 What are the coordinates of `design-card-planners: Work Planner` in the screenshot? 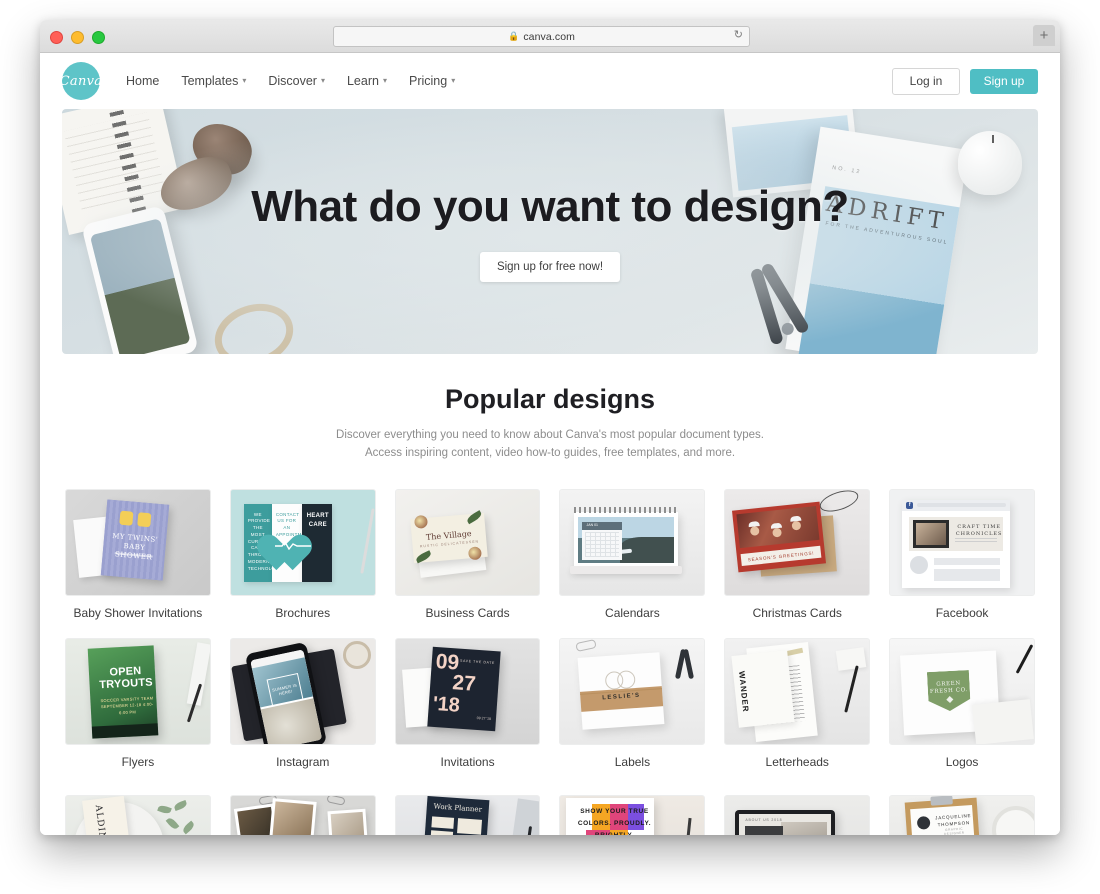 It's located at (467, 814).